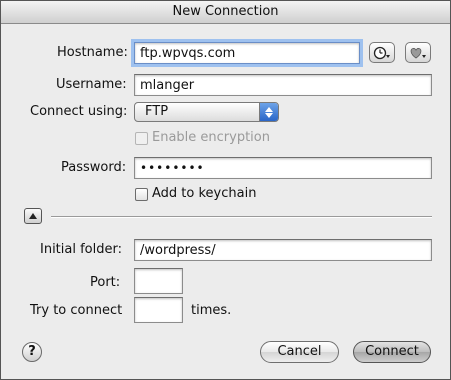  What do you see at coordinates (204, 193) in the screenshot?
I see `add-to-keychain-label: Add to keychain` at bounding box center [204, 193].